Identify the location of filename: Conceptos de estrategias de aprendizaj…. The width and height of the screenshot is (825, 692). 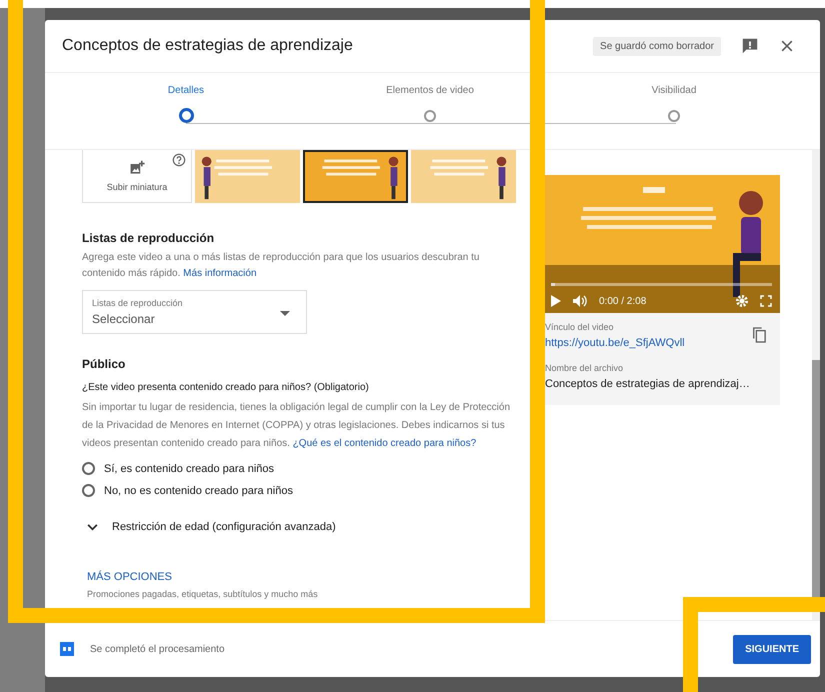
(648, 384).